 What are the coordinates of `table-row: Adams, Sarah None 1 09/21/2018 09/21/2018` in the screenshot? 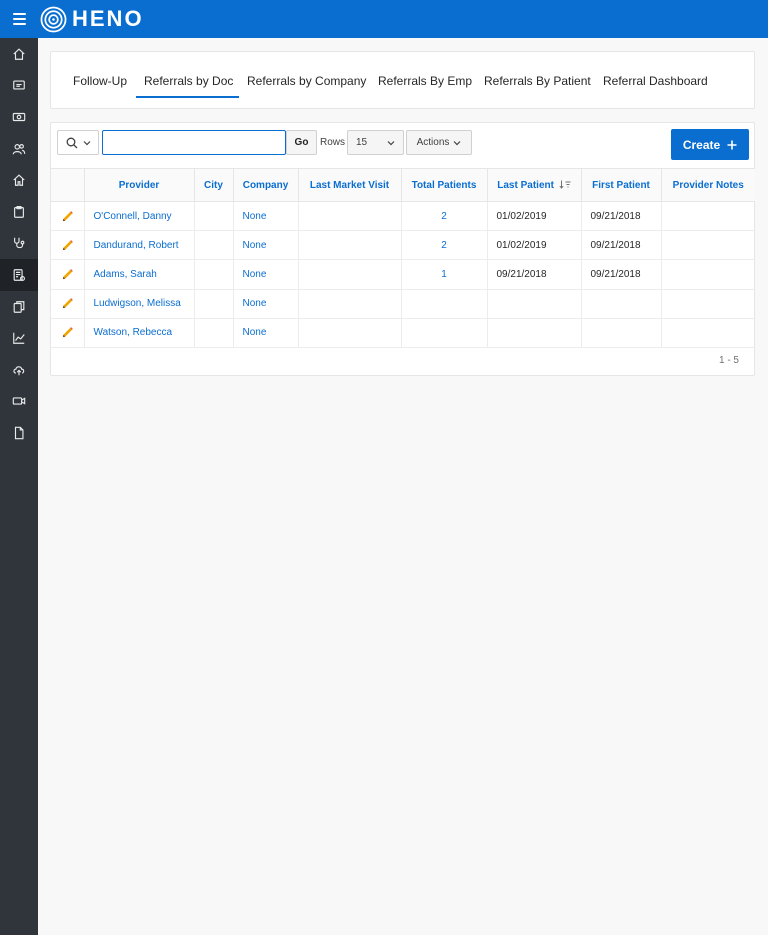 It's located at (403, 274).